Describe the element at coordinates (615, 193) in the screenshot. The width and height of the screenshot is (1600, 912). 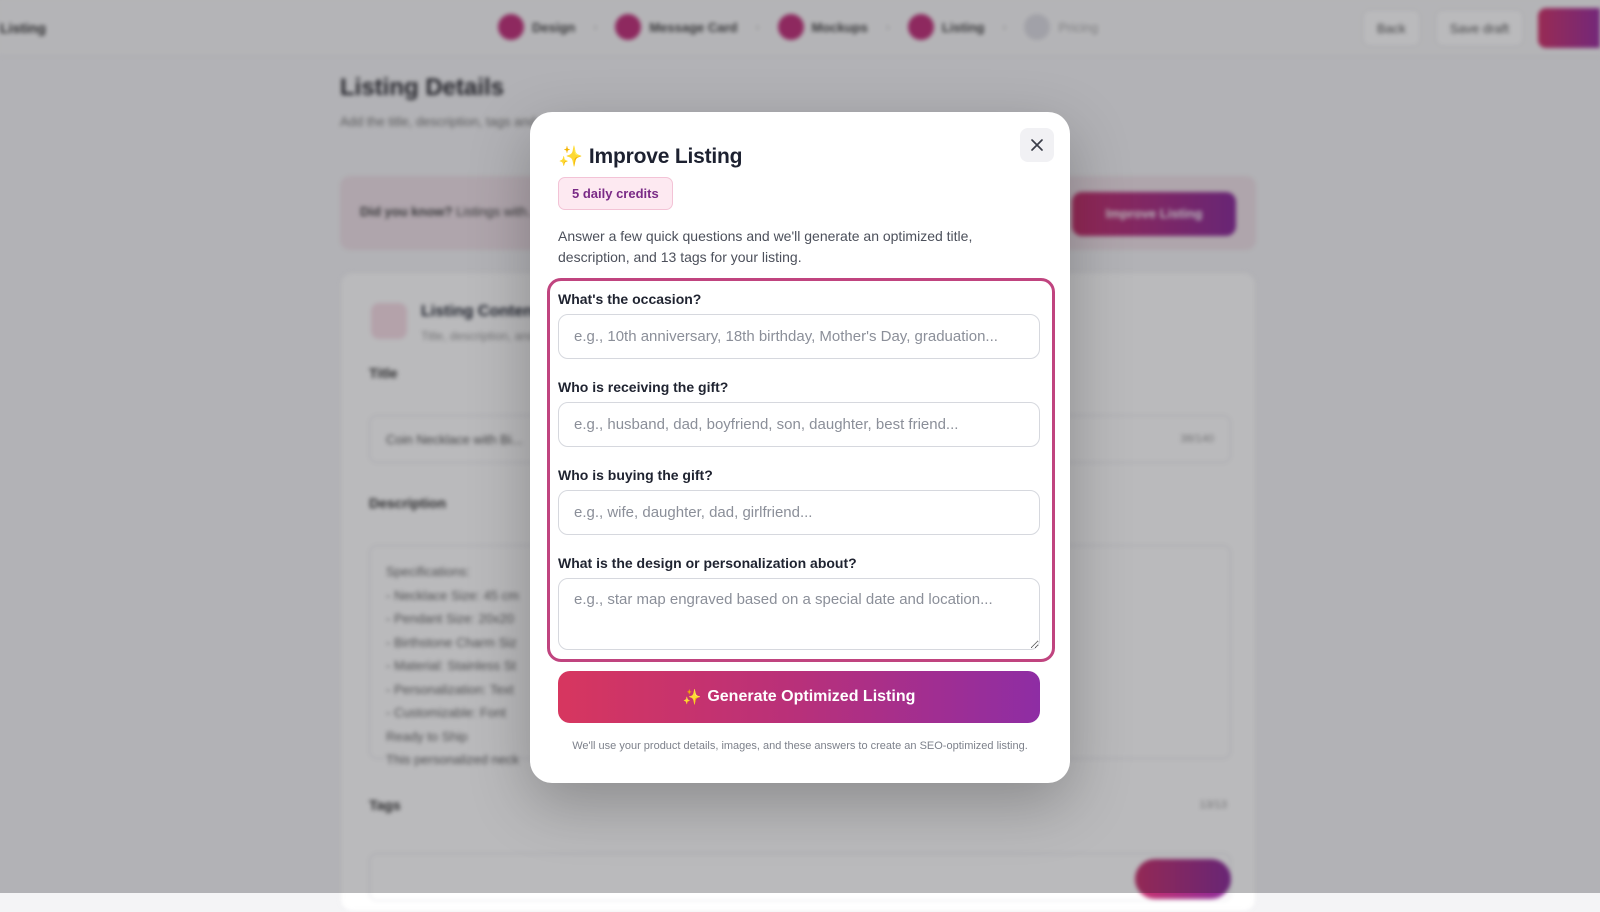
I see `credits-badge: 5 daily credits` at that location.